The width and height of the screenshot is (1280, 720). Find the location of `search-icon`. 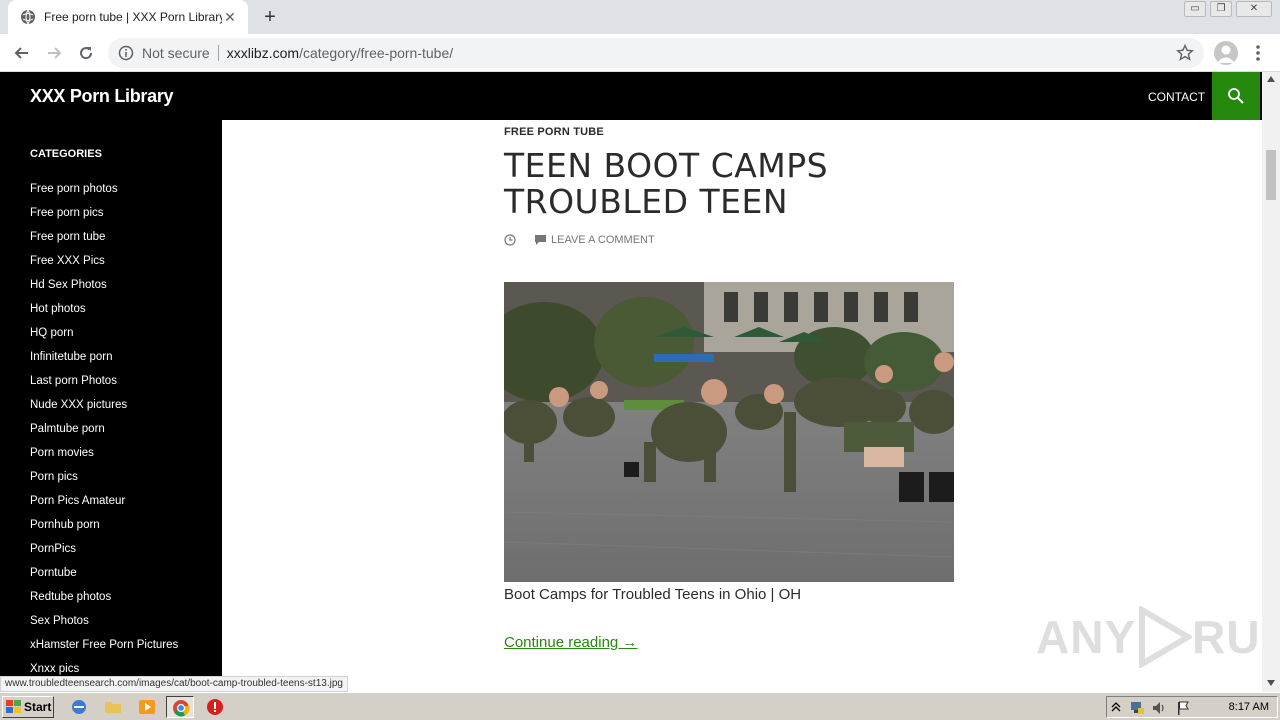

search-icon is located at coordinates (1236, 96).